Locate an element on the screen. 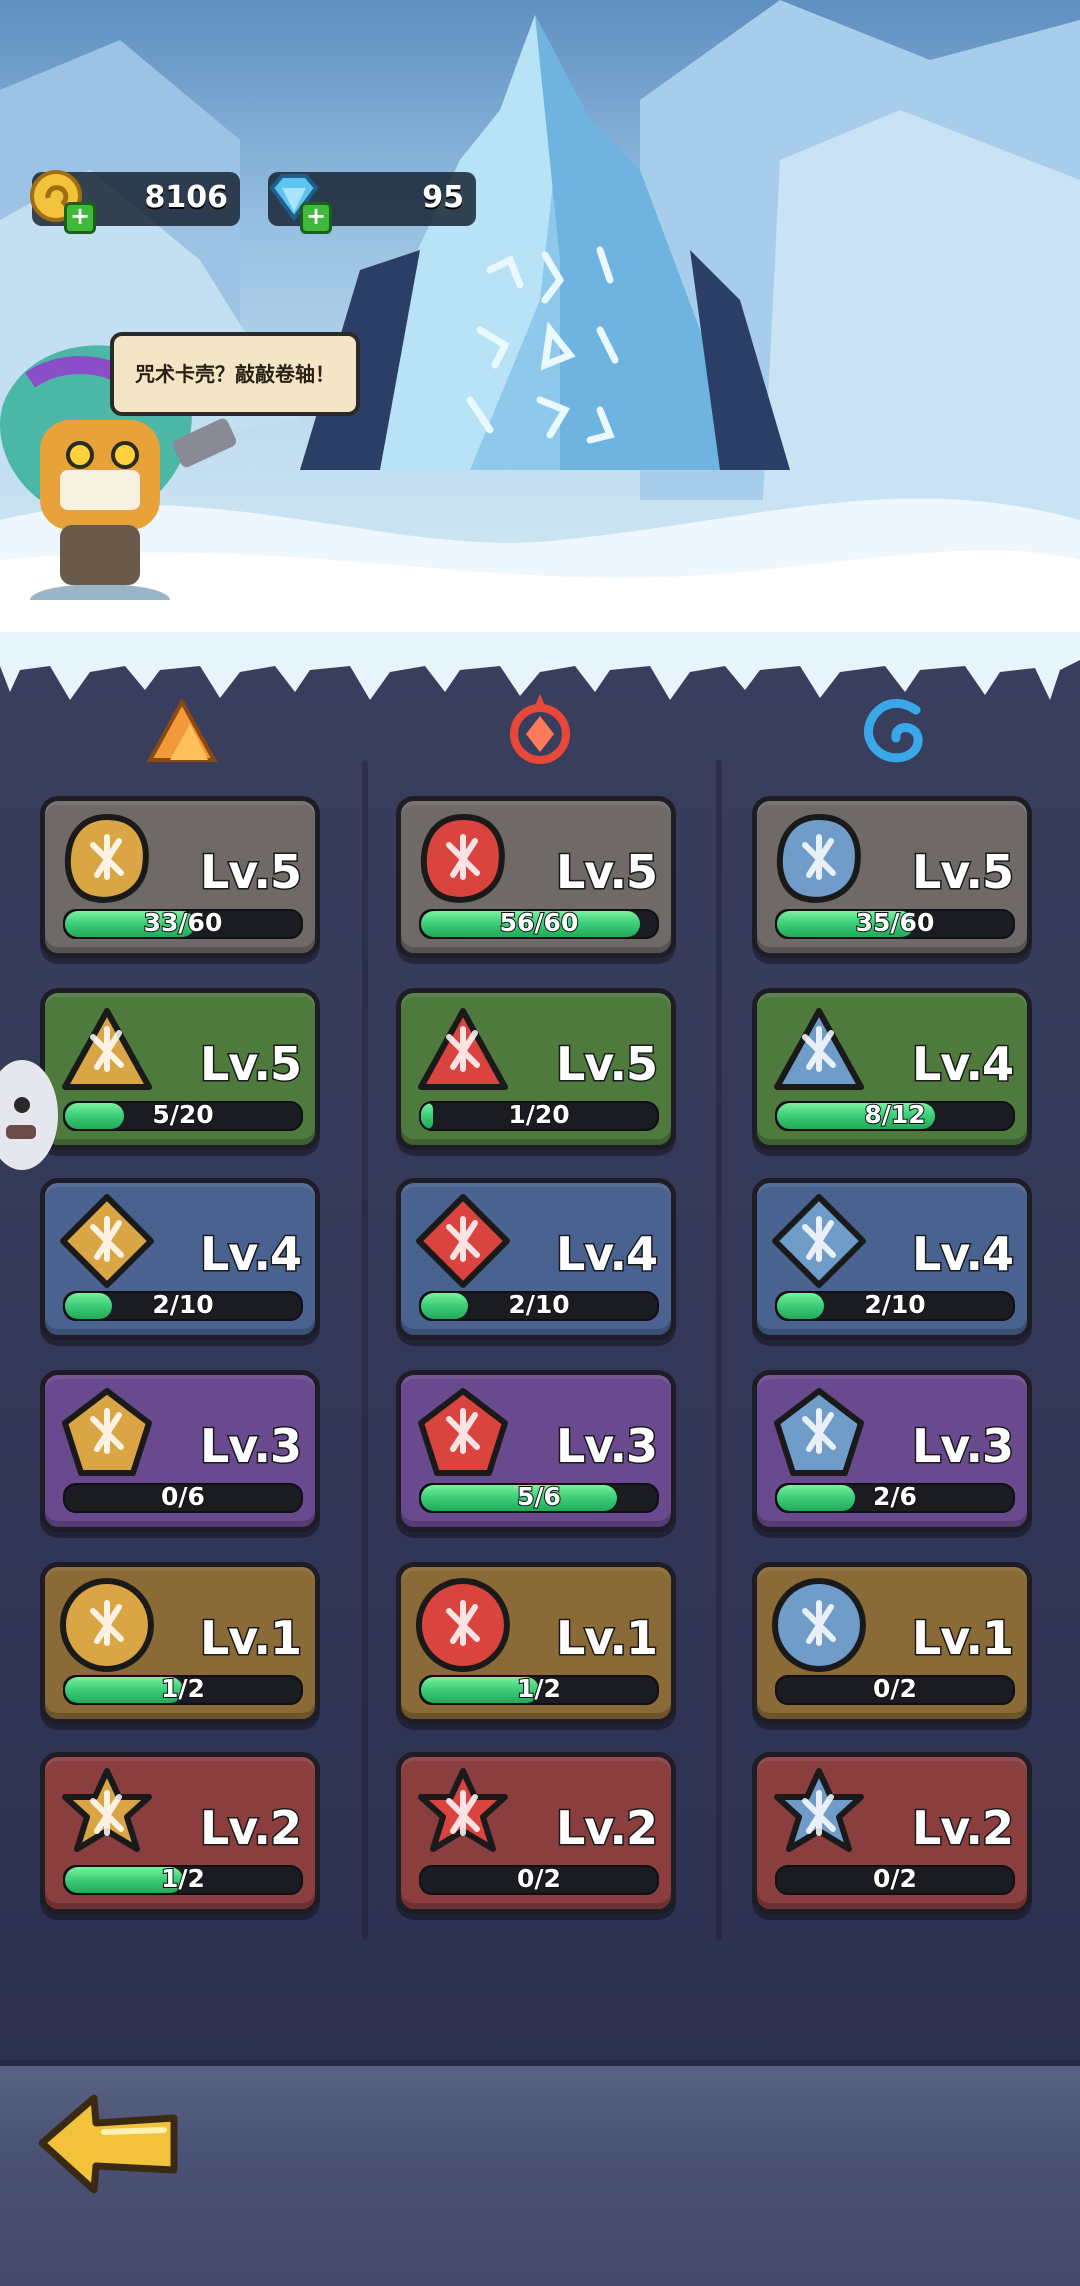 This screenshot has width=1080, height=2286. card-progress-text: 5/6 is located at coordinates (539, 1497).